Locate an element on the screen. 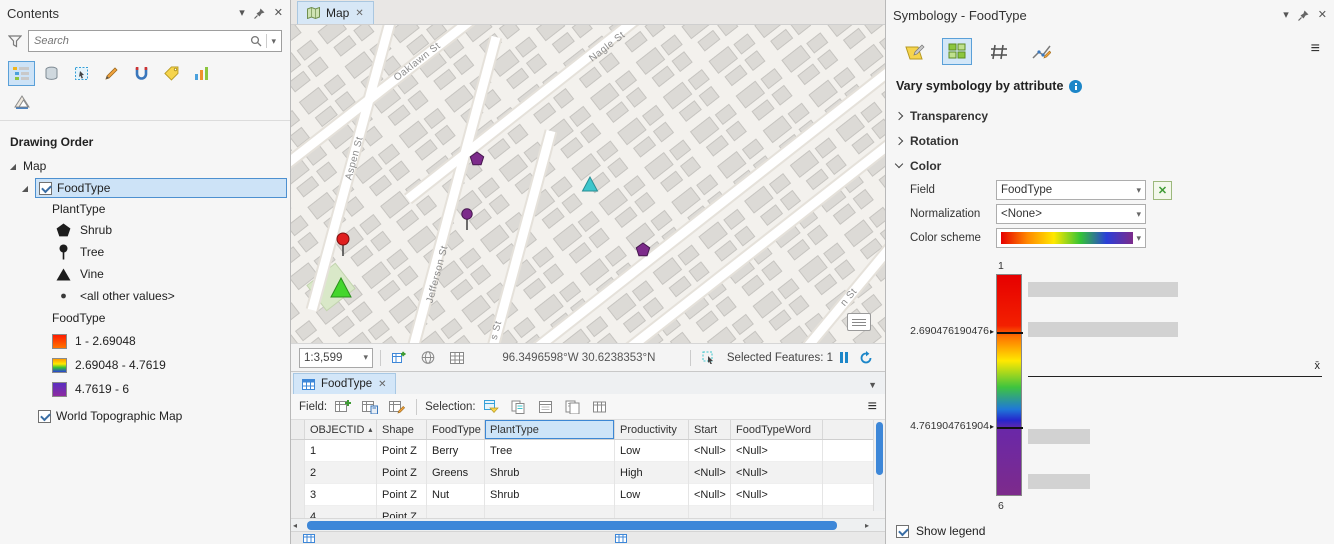 Image resolution: width=1334 pixels, height=544 pixels. show-legend-checkbox is located at coordinates (902, 531).